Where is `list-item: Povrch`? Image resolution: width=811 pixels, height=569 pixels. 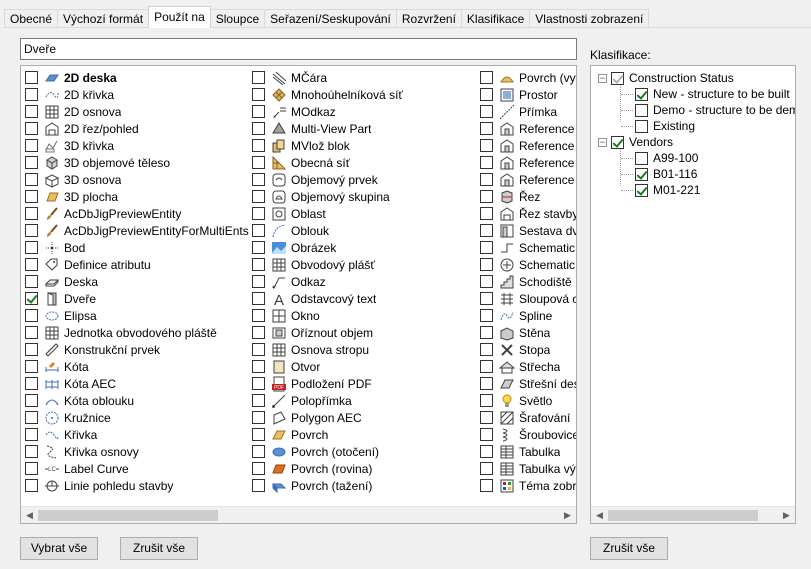
list-item: Povrch is located at coordinates (365, 434).